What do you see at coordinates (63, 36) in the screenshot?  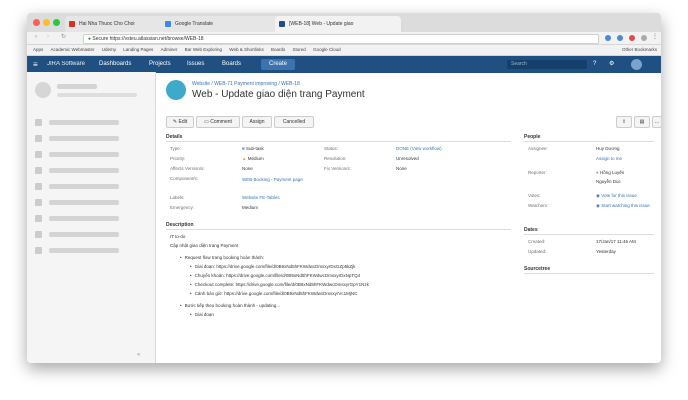 I see `reload-icon: ↻` at bounding box center [63, 36].